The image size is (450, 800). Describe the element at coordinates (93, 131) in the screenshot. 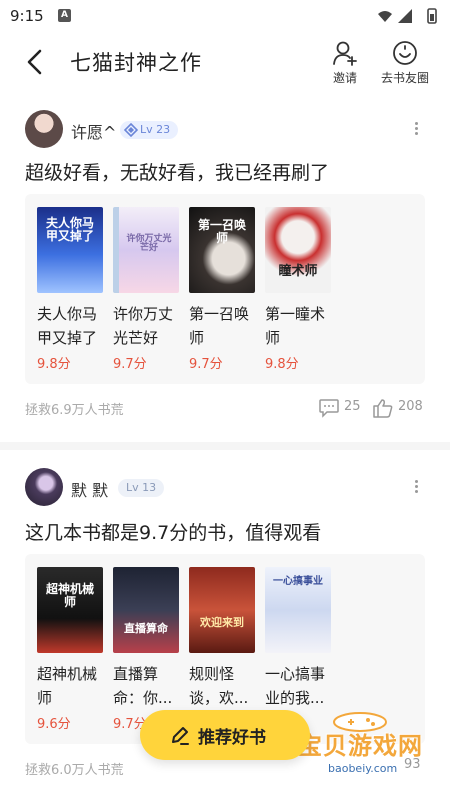

I see `username: 许愿^` at that location.